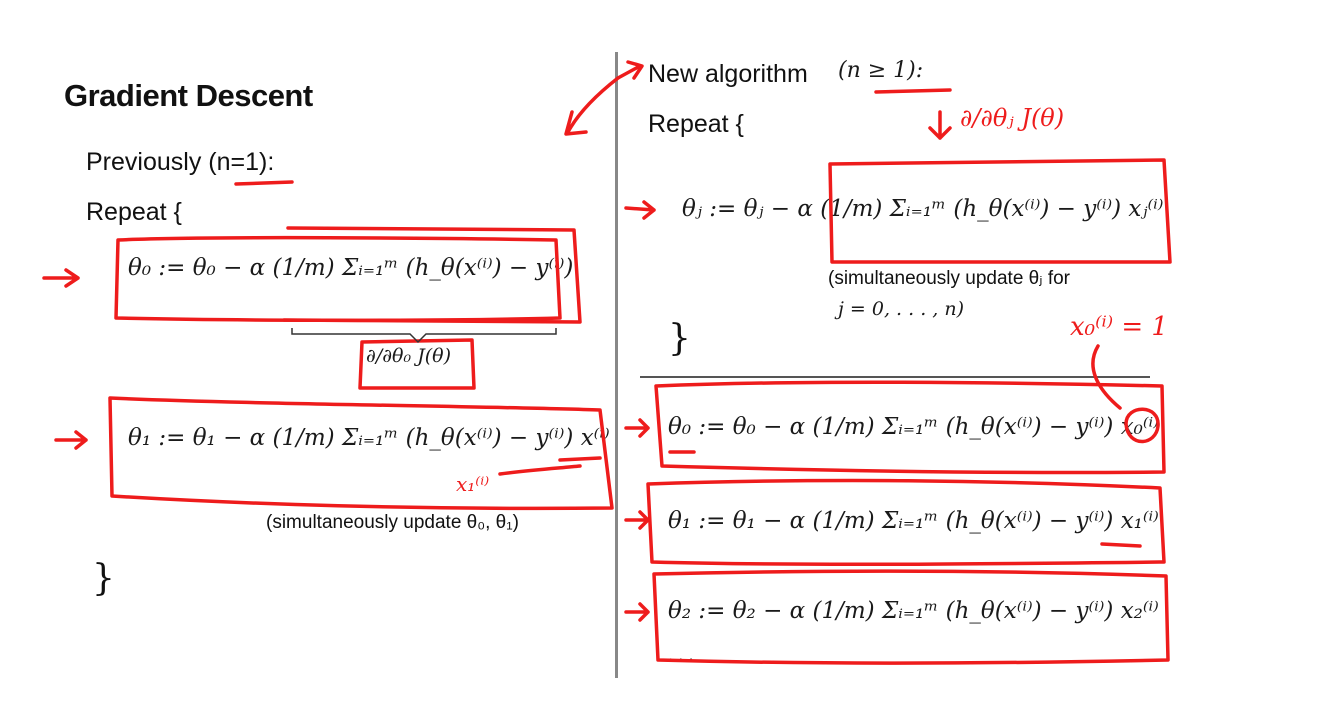 The height and width of the screenshot is (726, 1332). Describe the element at coordinates (1106, 377) in the screenshot. I see `connector-x0` at that location.